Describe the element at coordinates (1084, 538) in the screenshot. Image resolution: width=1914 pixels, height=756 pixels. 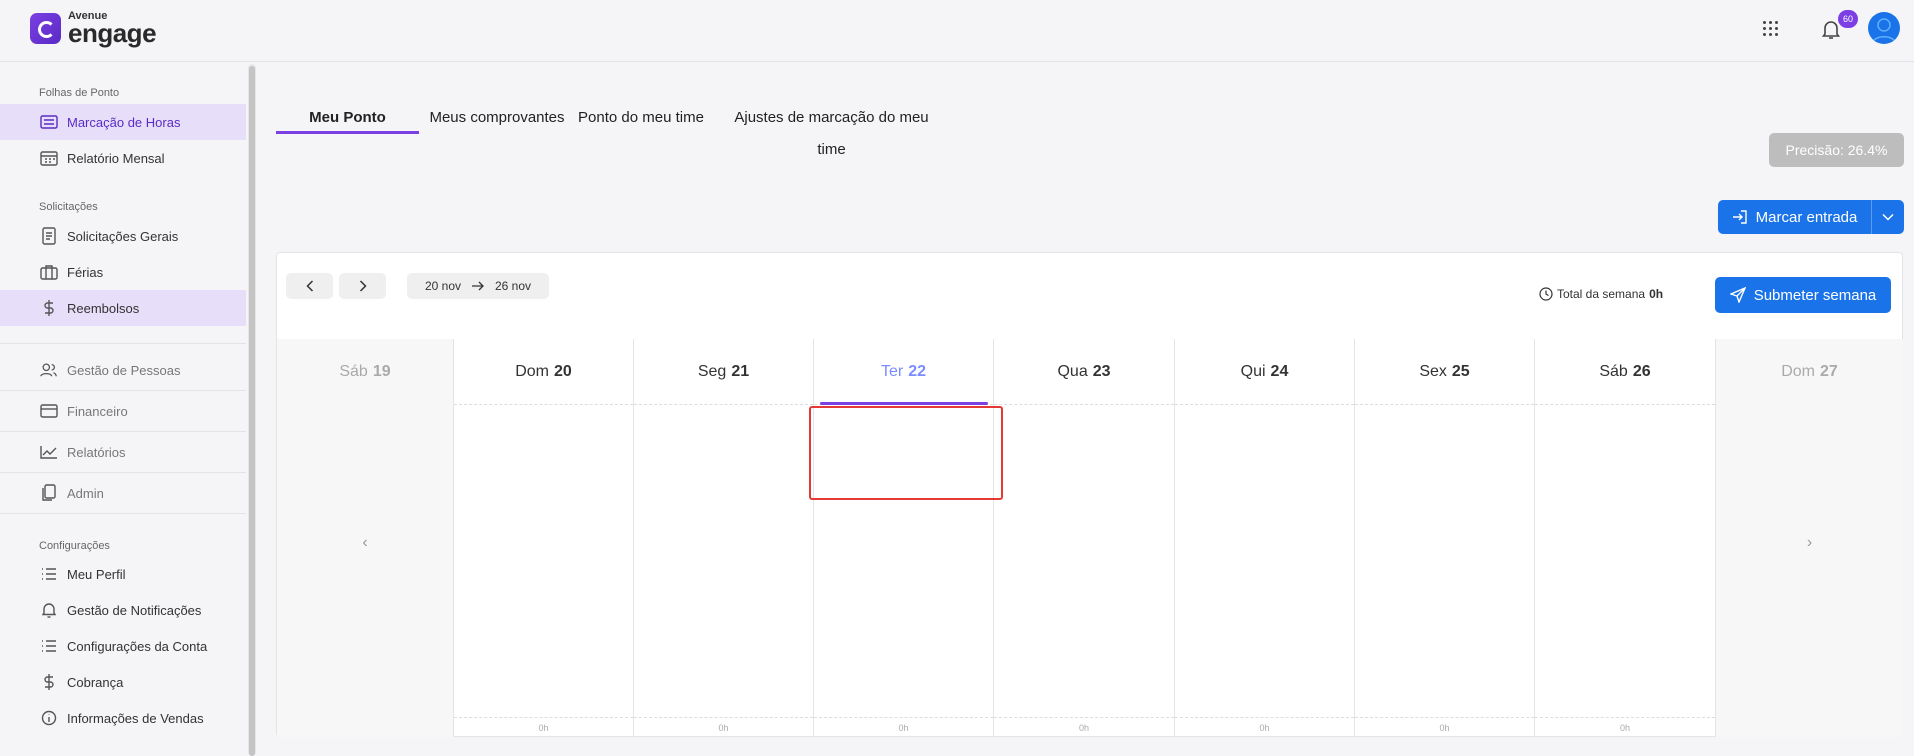
I see `day-column: Qua 23 0h` at that location.